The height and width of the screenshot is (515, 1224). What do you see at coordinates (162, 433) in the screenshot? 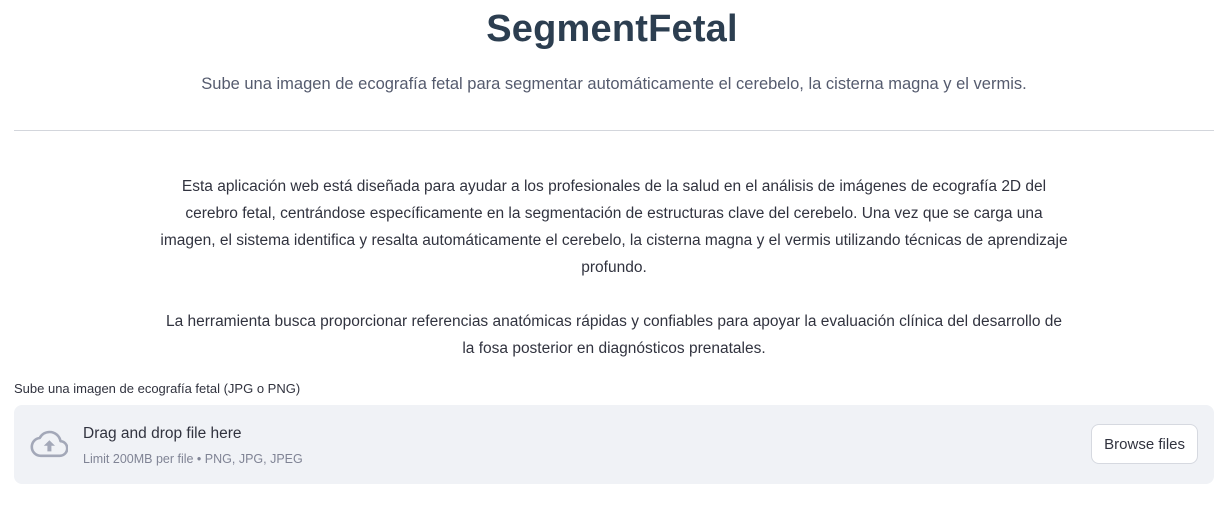
I see `dropzone-instruction: Drag and drop file here` at bounding box center [162, 433].